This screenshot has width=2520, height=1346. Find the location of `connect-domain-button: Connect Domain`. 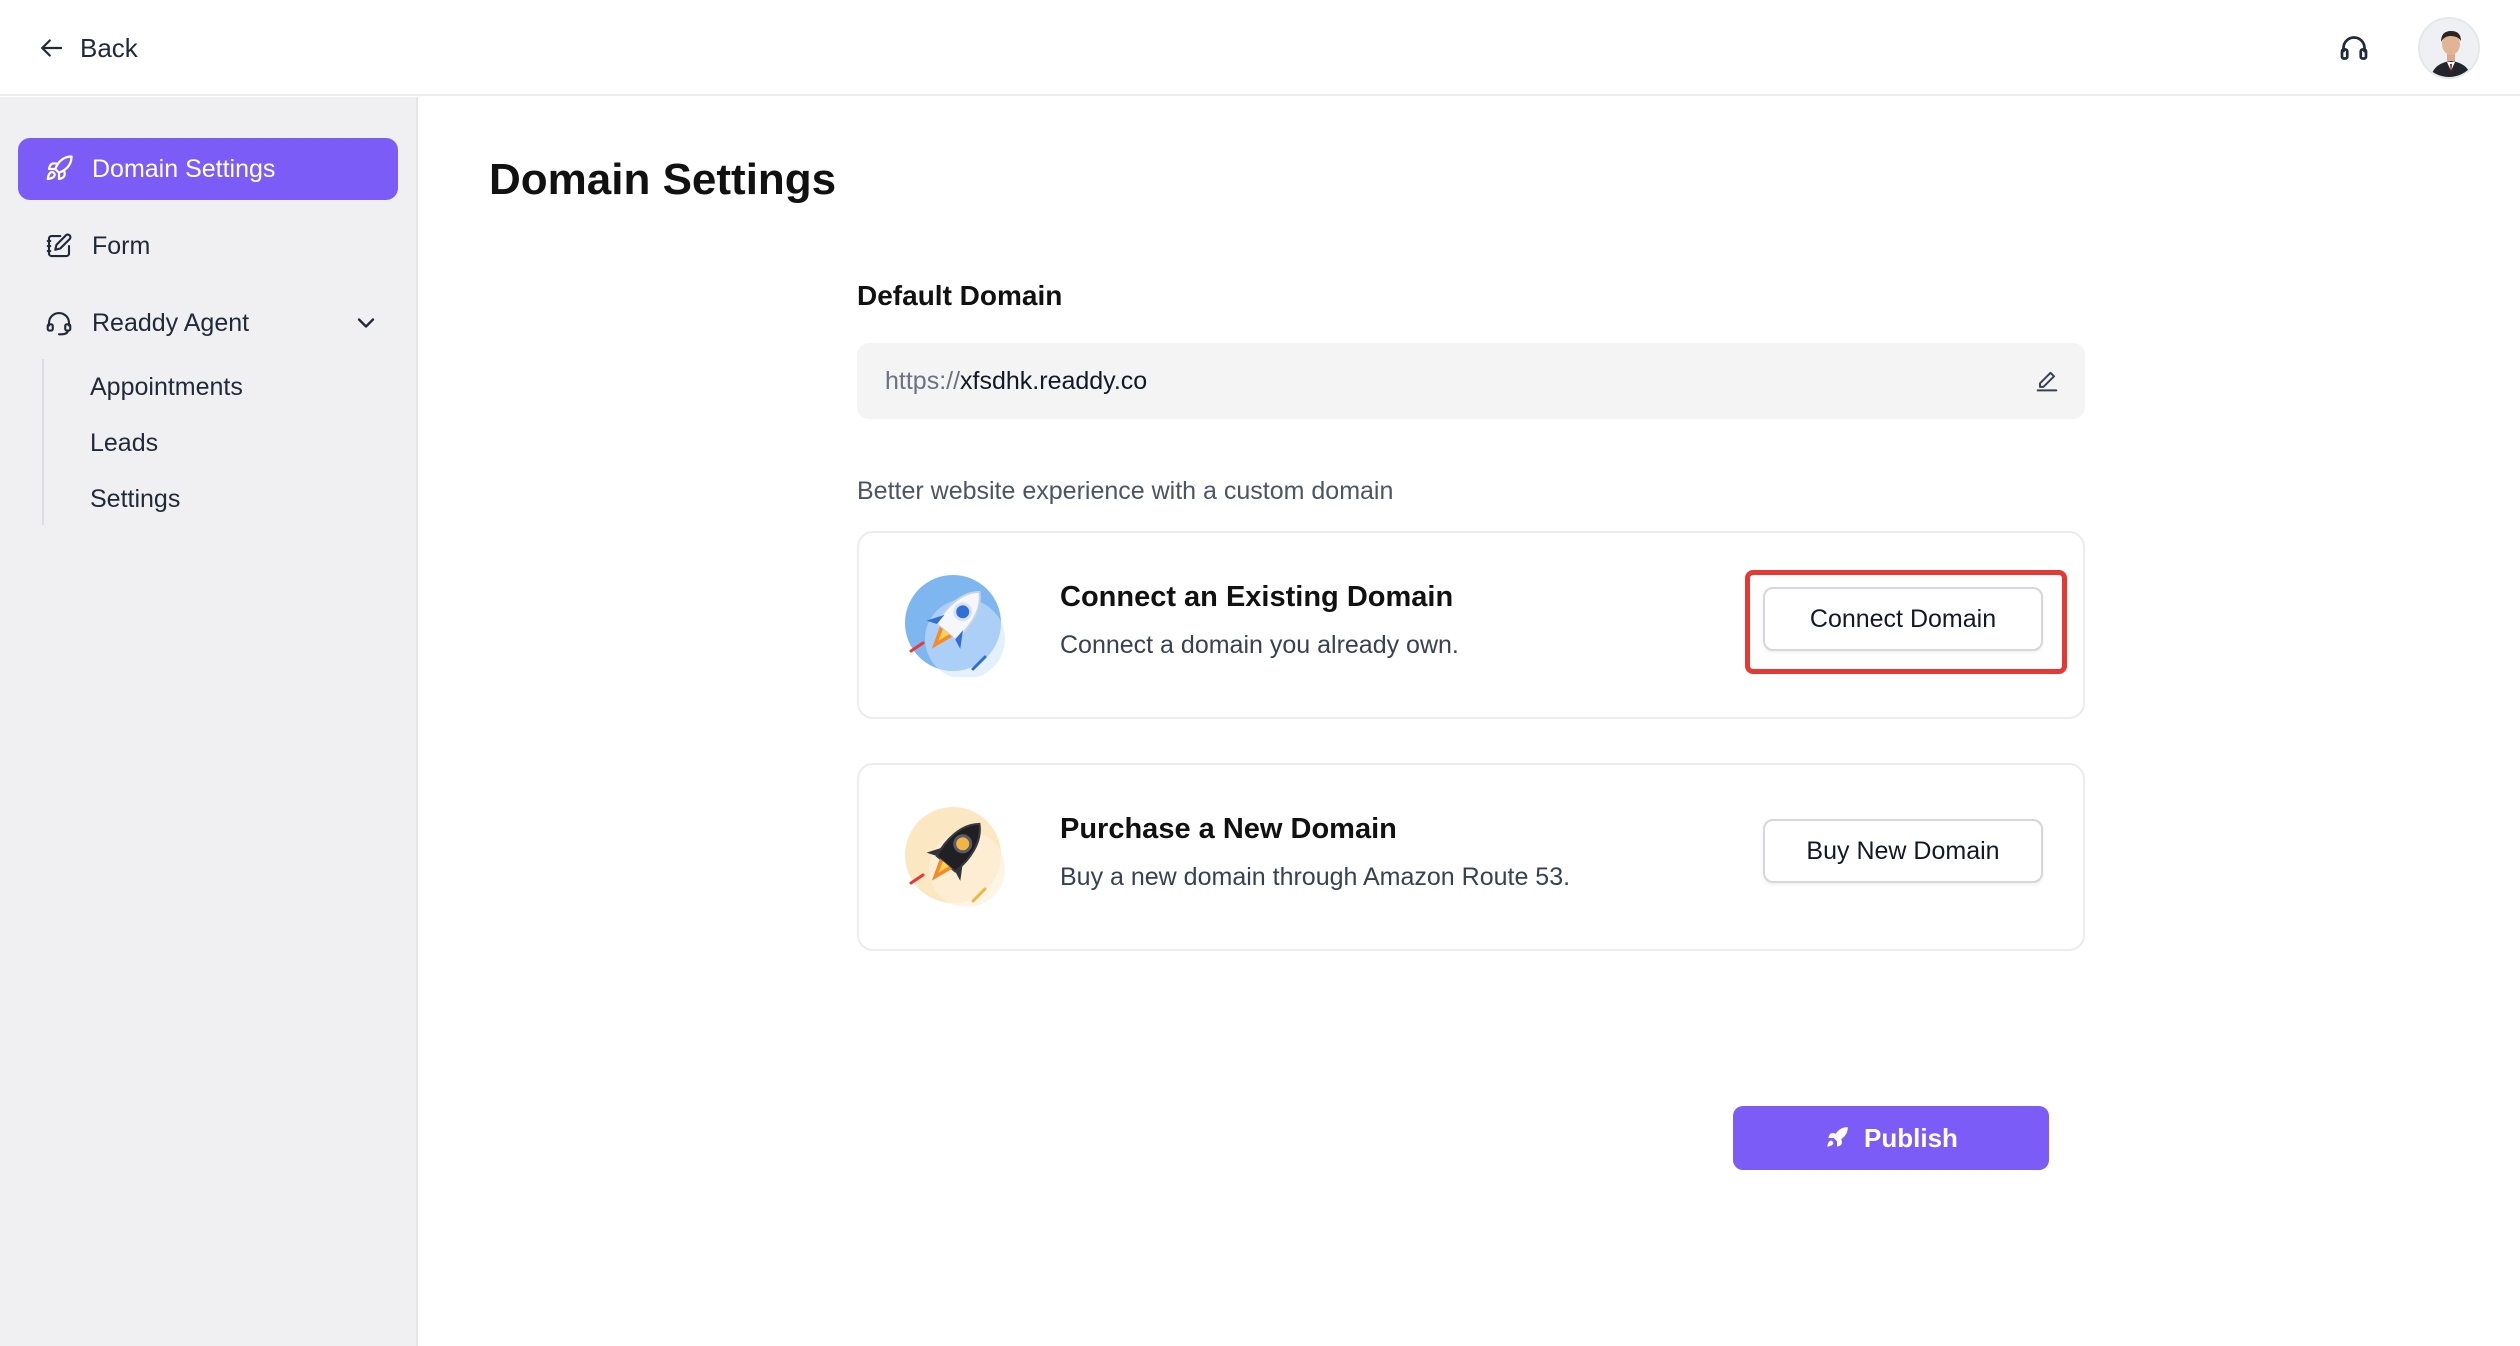

connect-domain-button: Connect Domain is located at coordinates (1903, 619).